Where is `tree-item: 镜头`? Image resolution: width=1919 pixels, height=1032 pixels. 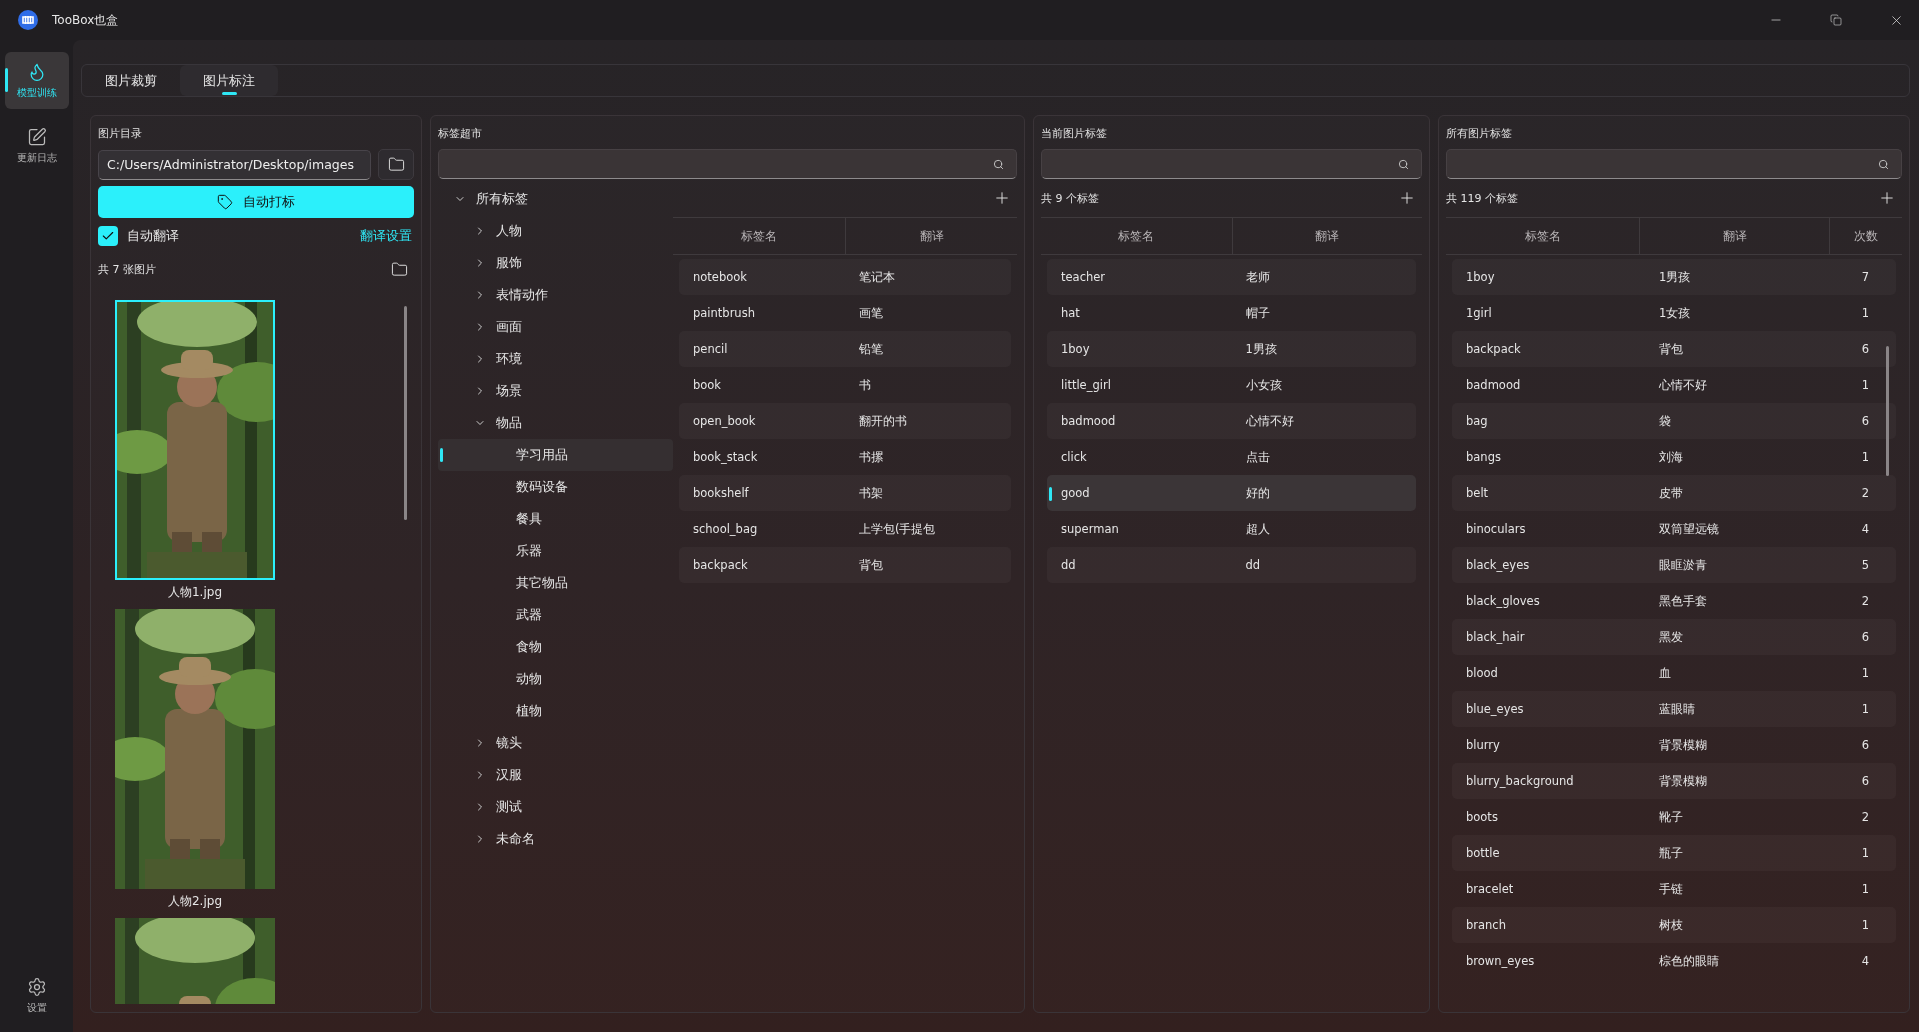 tree-item: 镜头 is located at coordinates (555, 743).